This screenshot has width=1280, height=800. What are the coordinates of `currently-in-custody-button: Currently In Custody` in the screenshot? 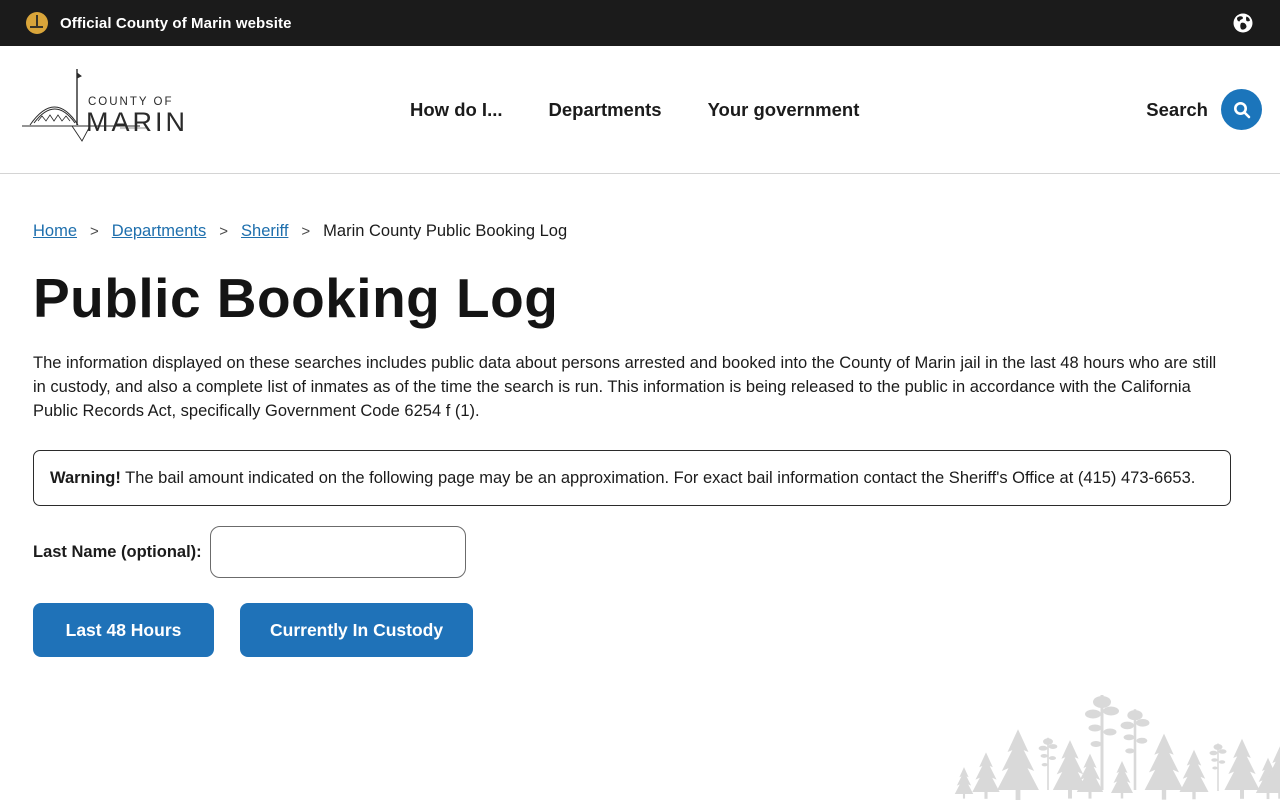 It's located at (357, 630).